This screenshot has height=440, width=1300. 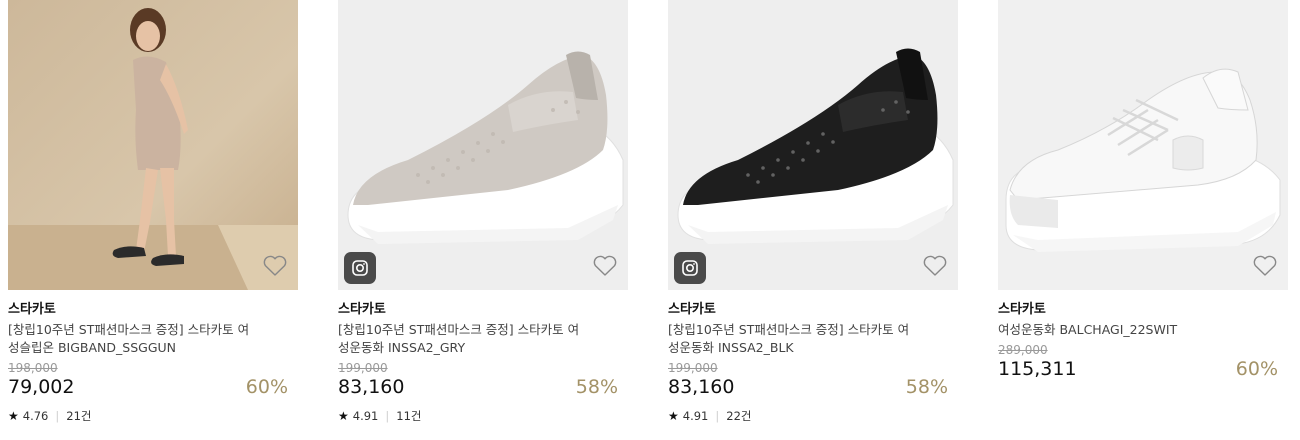 I want to click on grey-sneaker-image, so click(x=483, y=145).